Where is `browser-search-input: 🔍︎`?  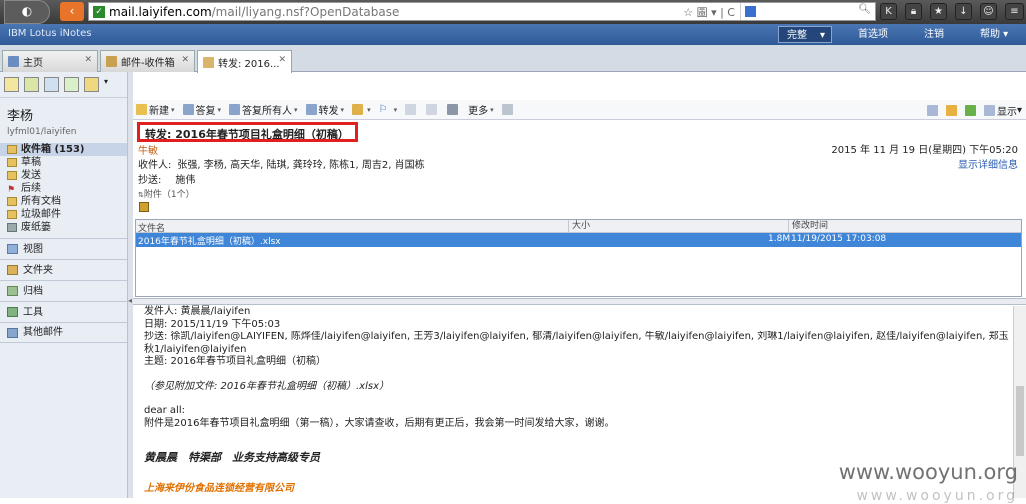
browser-search-input: 🔍︎ is located at coordinates (807, 11).